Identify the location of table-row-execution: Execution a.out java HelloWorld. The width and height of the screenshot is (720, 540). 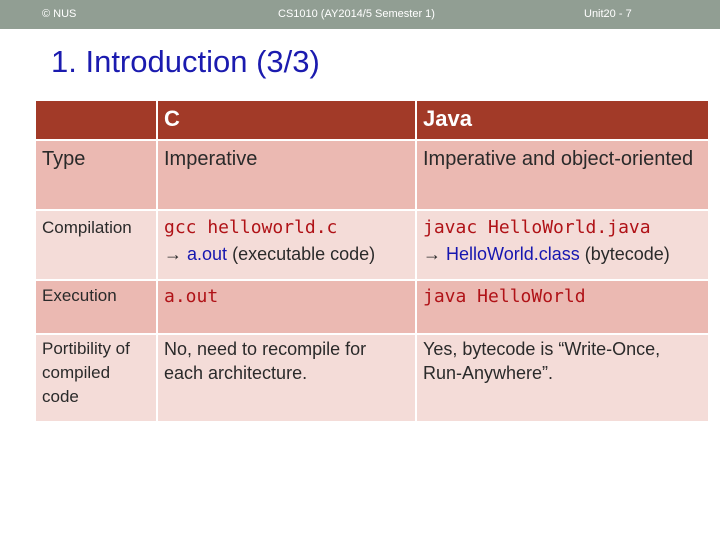
(372, 307).